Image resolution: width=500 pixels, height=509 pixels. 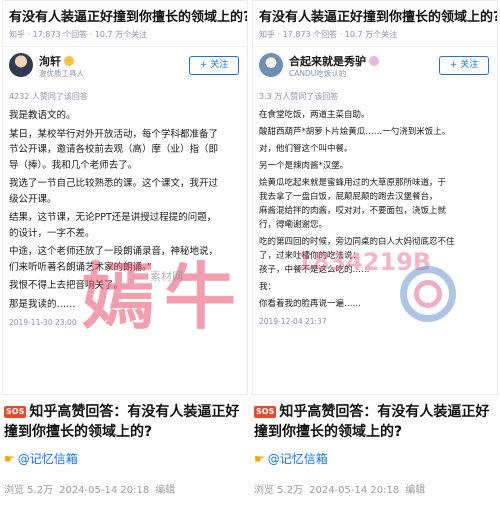 What do you see at coordinates (114, 191) in the screenshot?
I see `answer-paragraph: 我选了一节自己比较熟悉的课。这个课文，我开过 级公开课。` at bounding box center [114, 191].